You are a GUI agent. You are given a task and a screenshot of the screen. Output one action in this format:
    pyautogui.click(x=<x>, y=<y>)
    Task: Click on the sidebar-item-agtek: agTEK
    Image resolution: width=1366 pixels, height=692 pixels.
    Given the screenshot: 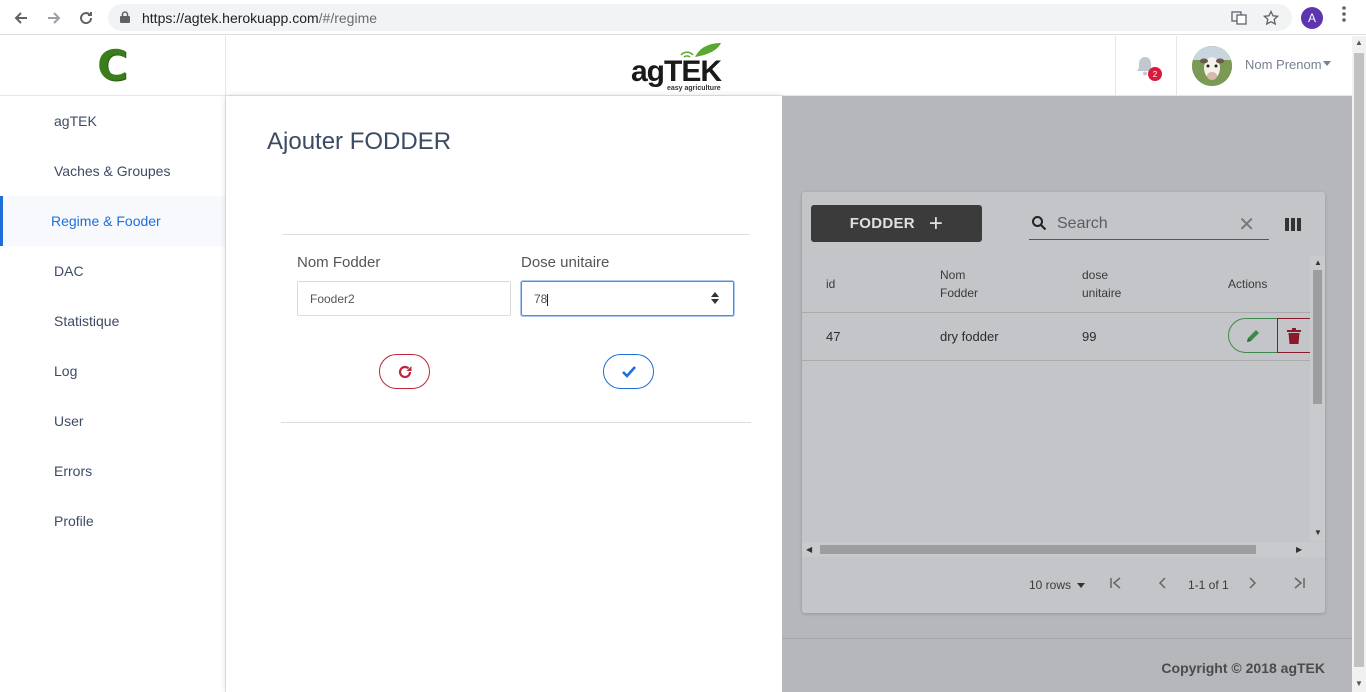 What is the action you would take?
    pyautogui.click(x=112, y=121)
    